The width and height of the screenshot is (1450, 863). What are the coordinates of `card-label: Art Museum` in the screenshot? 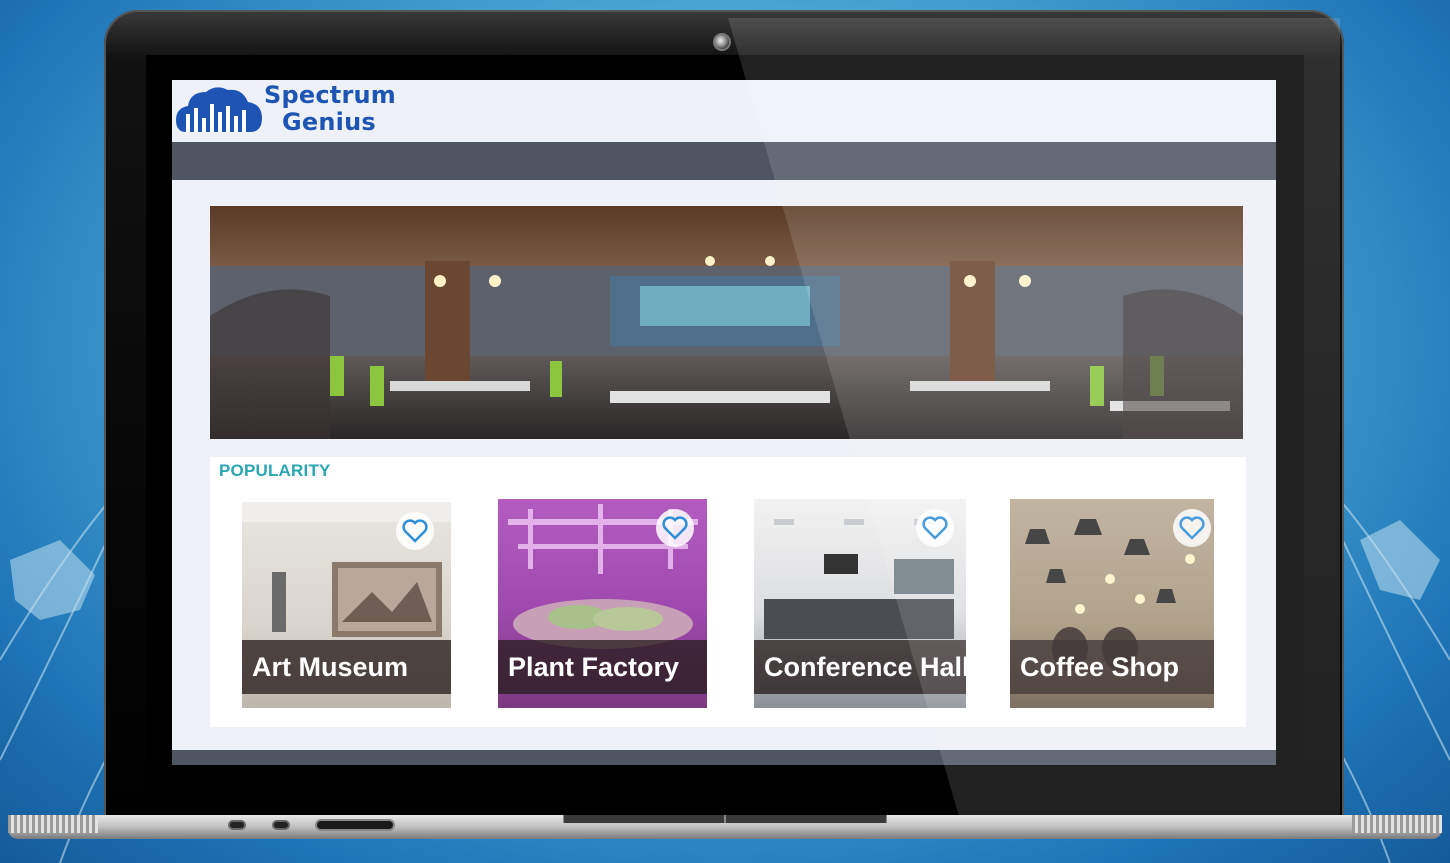 It's located at (346, 667).